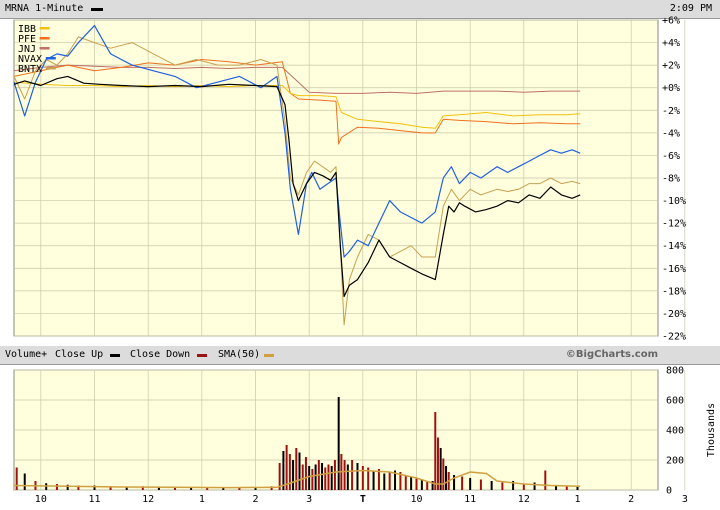 Image resolution: width=720 pixels, height=510 pixels. I want to click on legend-label-bntx: BNTX, so click(30, 69).